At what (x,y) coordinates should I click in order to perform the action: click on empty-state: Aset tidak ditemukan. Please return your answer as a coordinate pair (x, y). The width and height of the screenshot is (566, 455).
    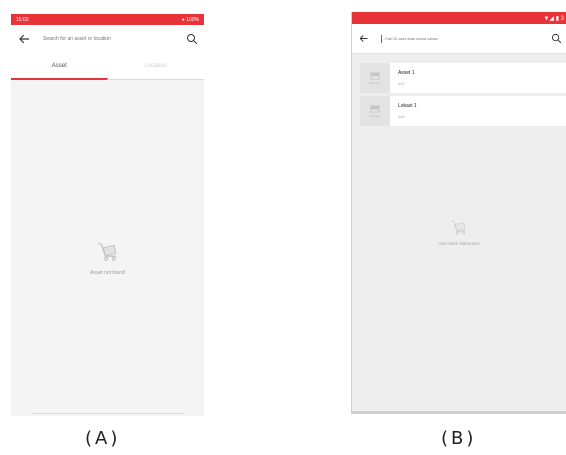
    Looking at the image, I should click on (459, 231).